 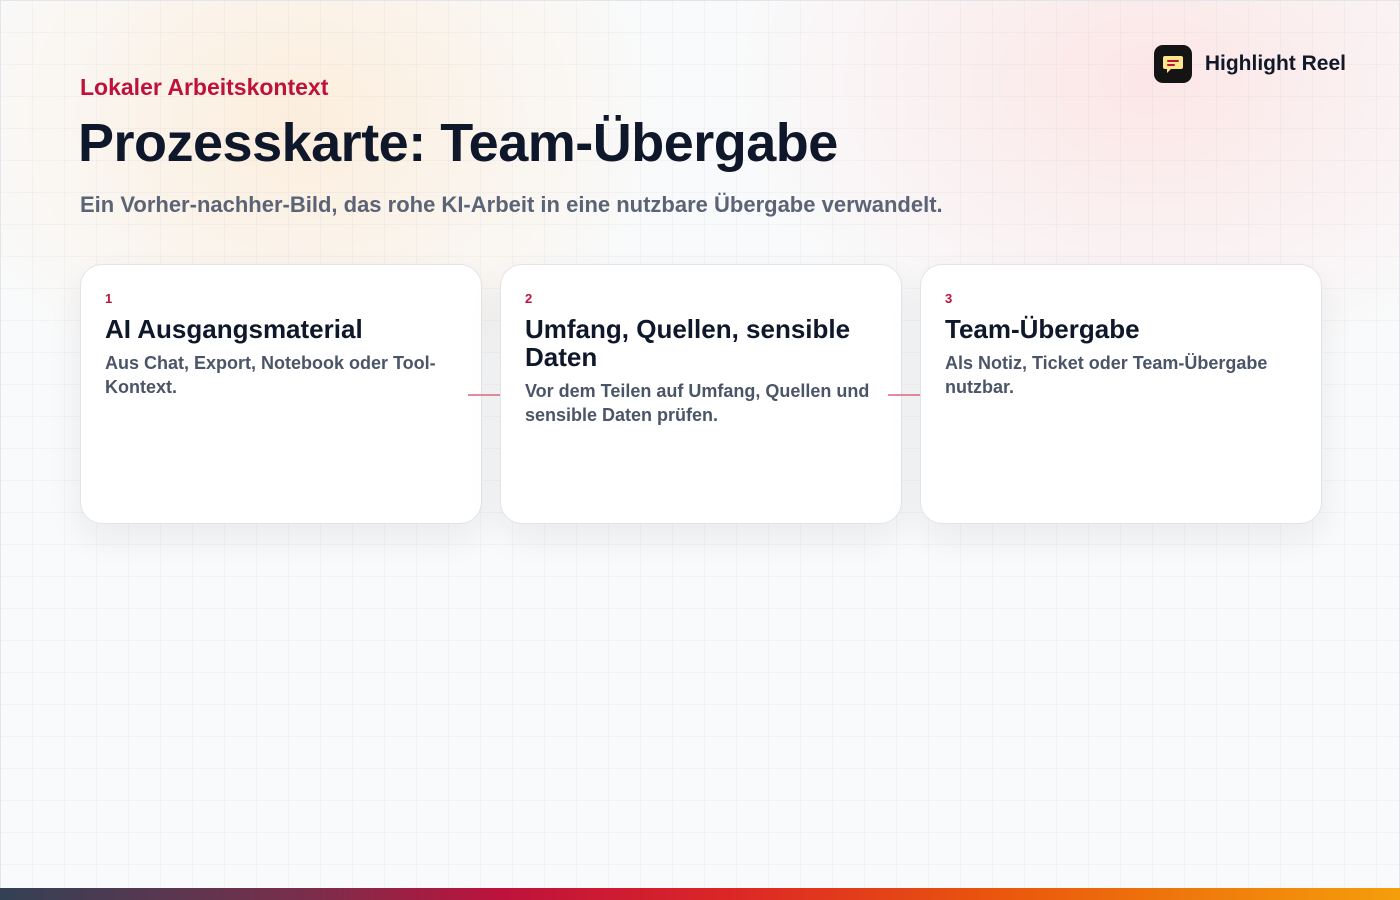 What do you see at coordinates (234, 329) in the screenshot?
I see `step-title: AI Ausgangsmaterial` at bounding box center [234, 329].